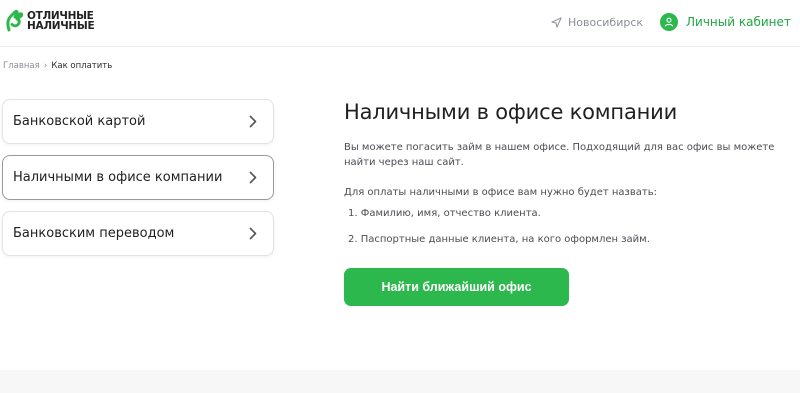 Image resolution: width=800 pixels, height=393 pixels. I want to click on method-label: Банковской картой, so click(79, 121).